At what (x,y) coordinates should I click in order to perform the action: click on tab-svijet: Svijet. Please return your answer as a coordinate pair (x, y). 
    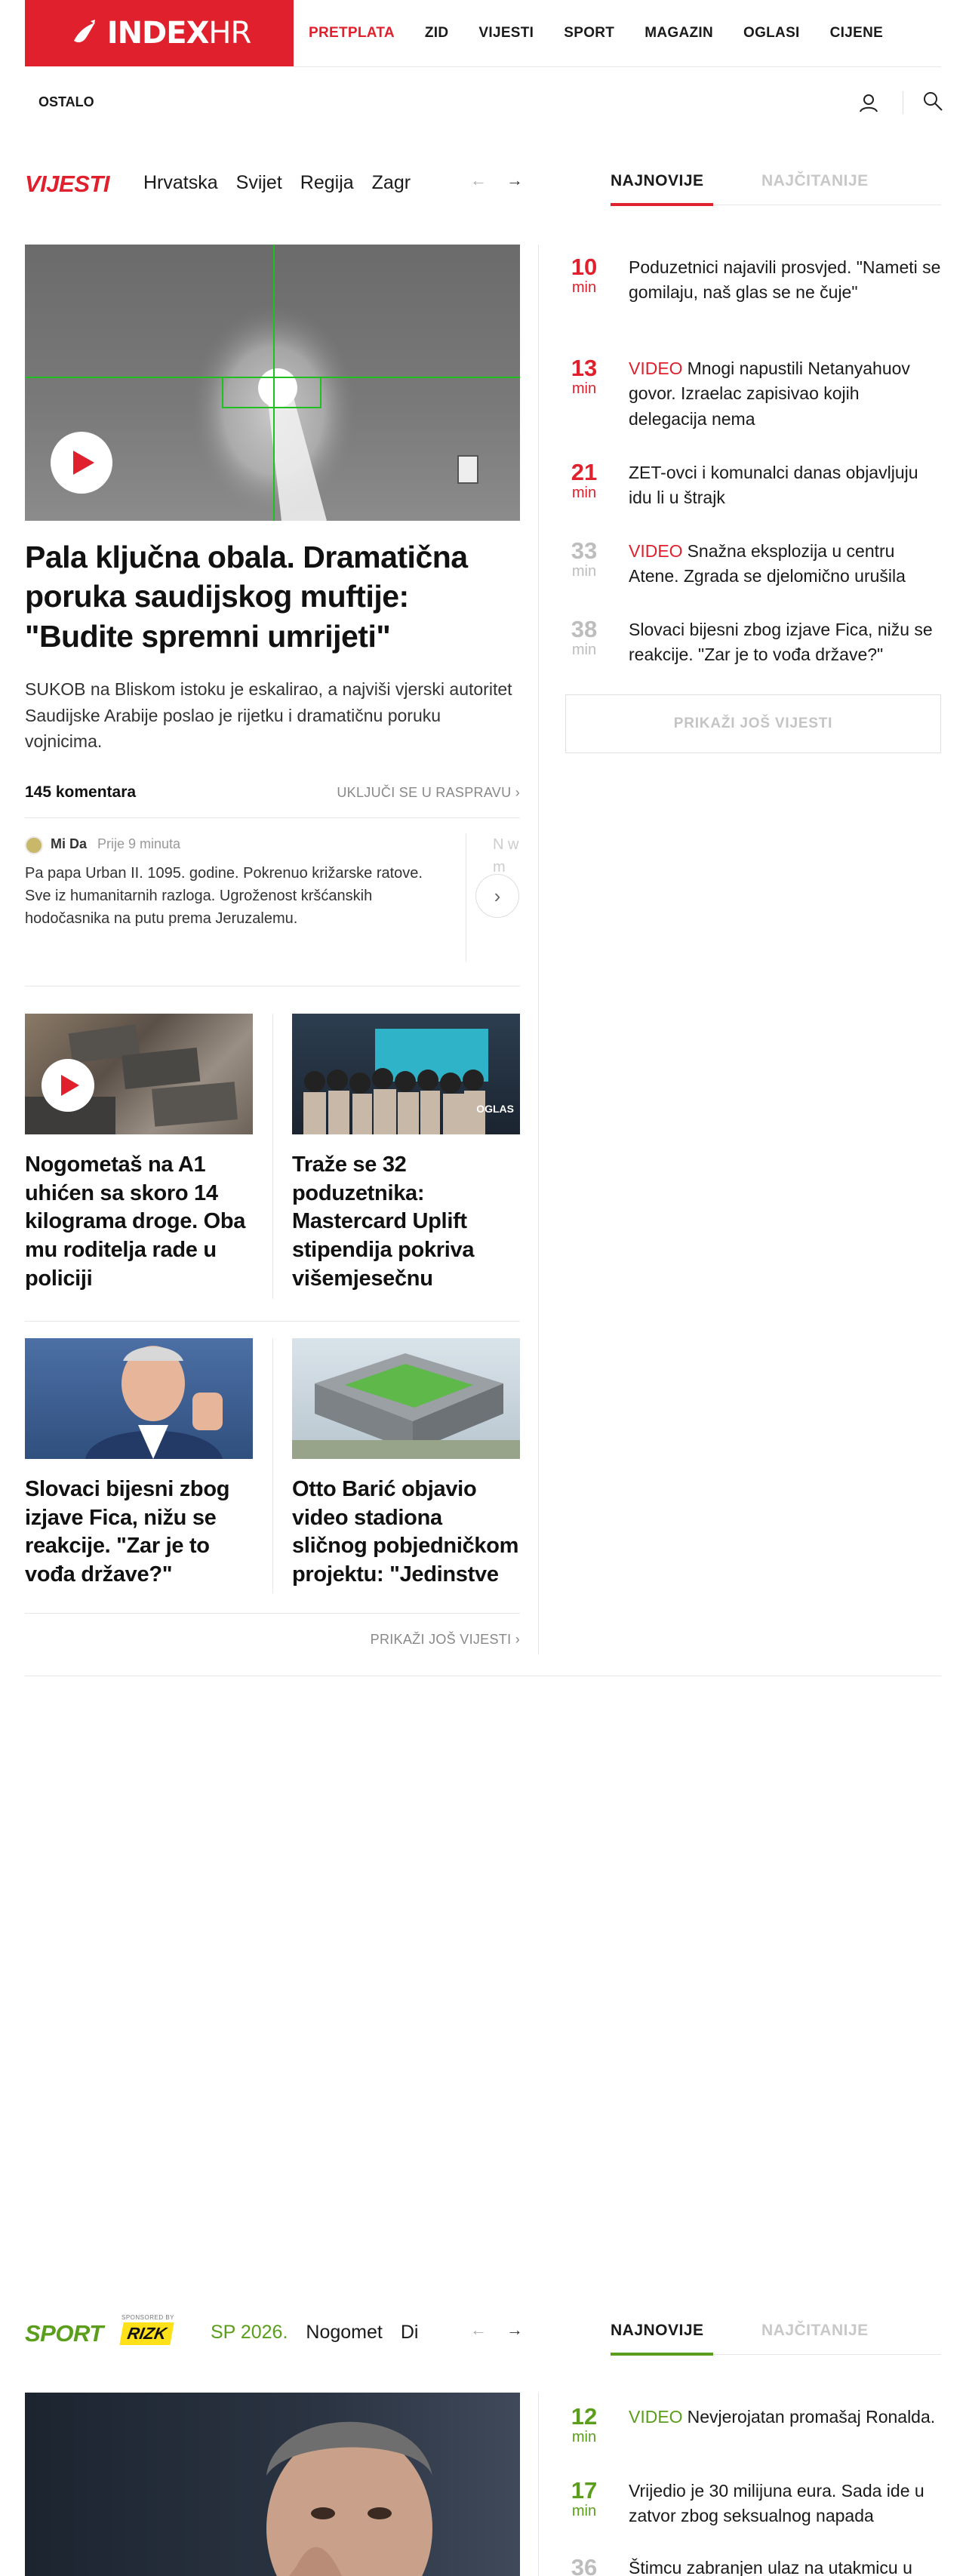
    Looking at the image, I should click on (259, 183).